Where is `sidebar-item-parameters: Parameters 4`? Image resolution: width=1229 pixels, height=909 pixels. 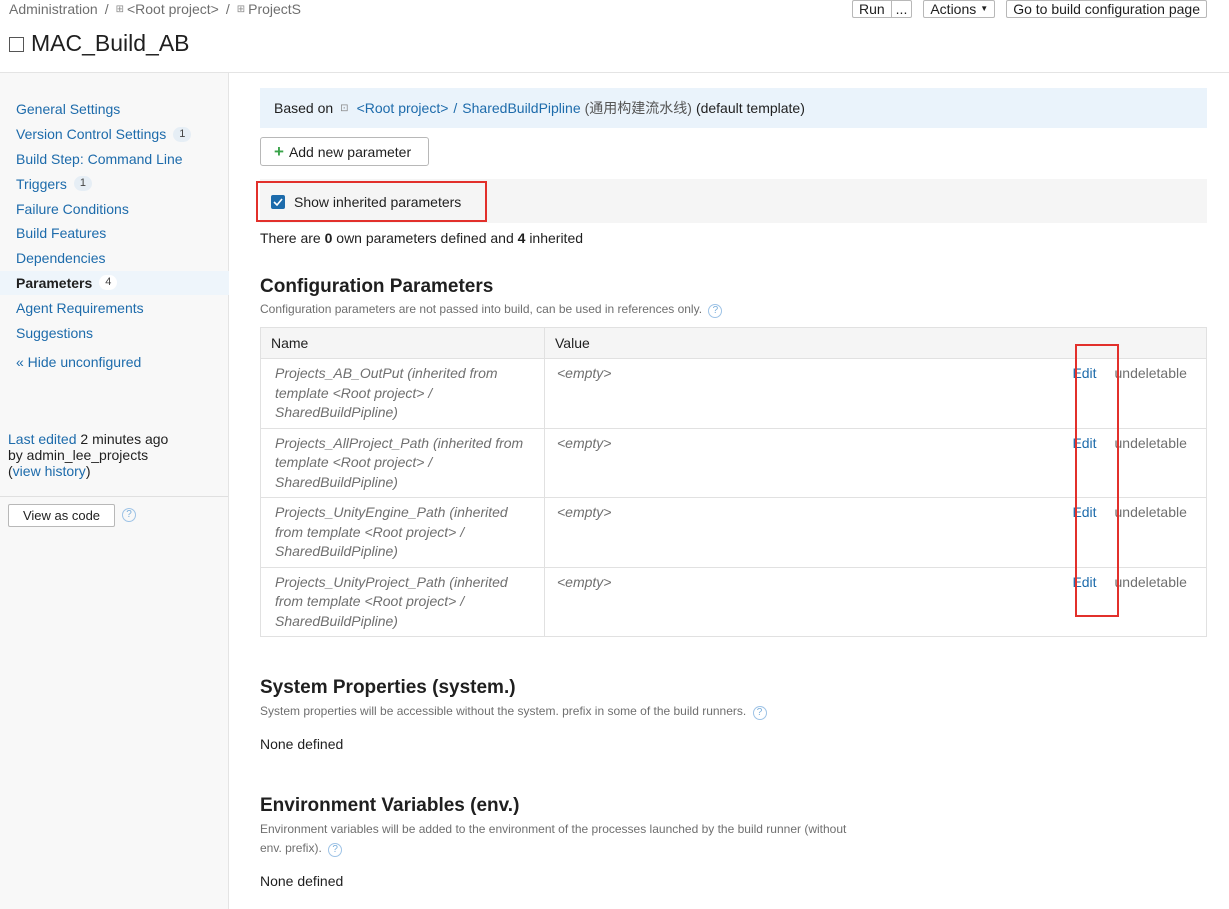
sidebar-item-parameters: Parameters 4 is located at coordinates (114, 283).